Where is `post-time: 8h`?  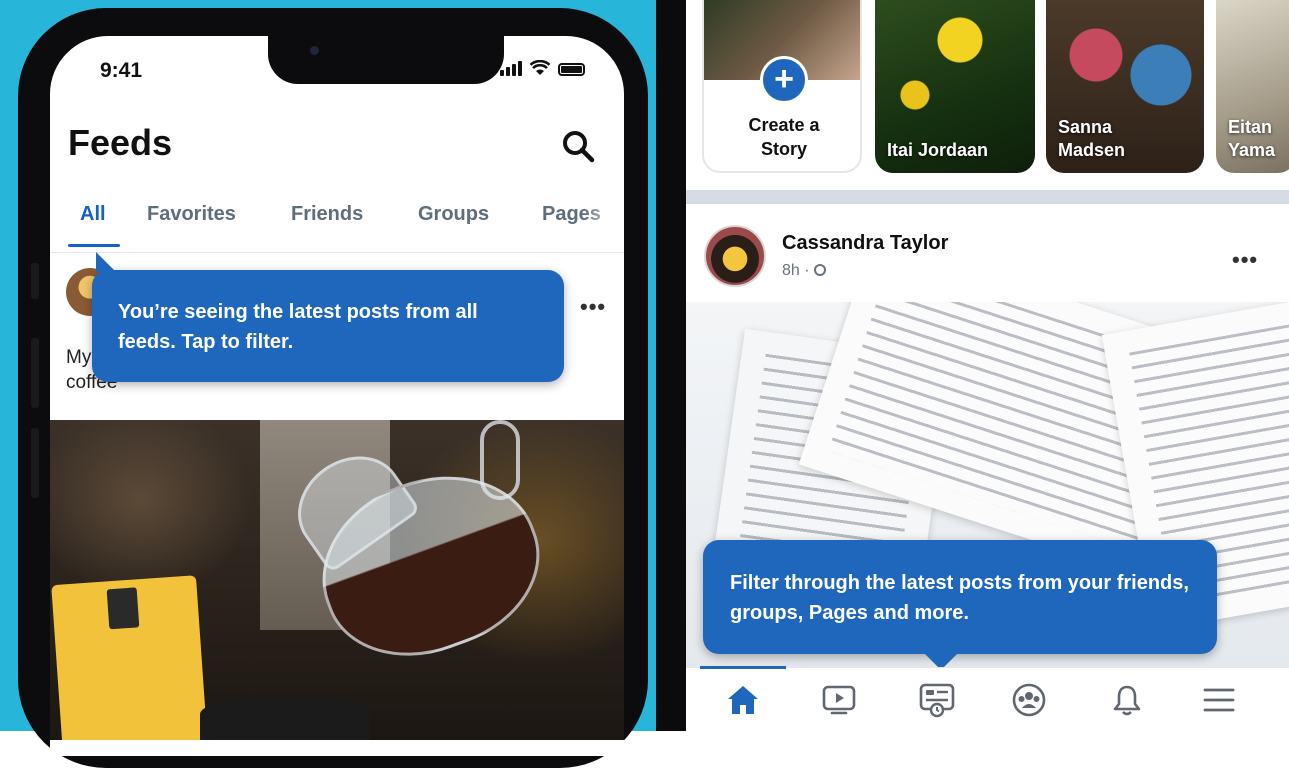 post-time: 8h is located at coordinates (791, 270).